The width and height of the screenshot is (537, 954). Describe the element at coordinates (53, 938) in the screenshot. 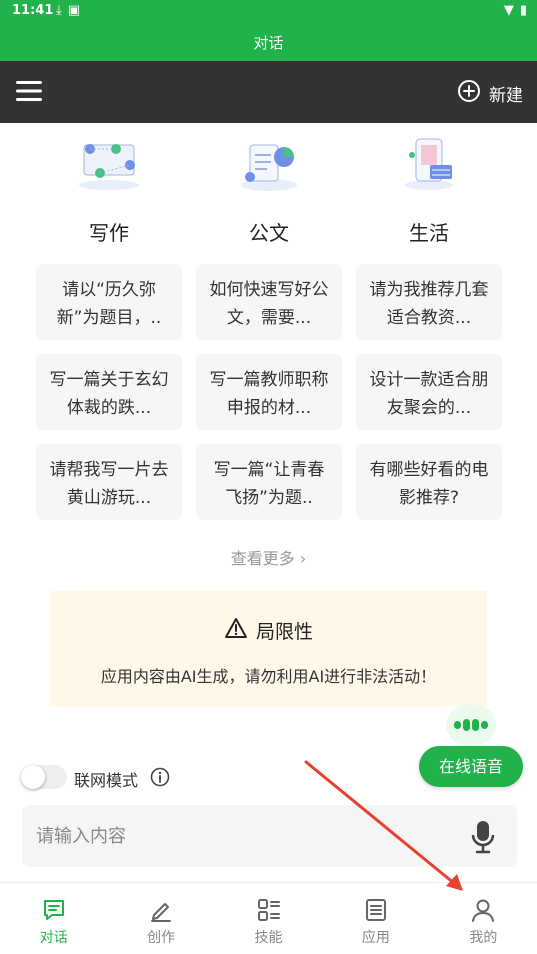

I see `tab-label: 对话` at that location.